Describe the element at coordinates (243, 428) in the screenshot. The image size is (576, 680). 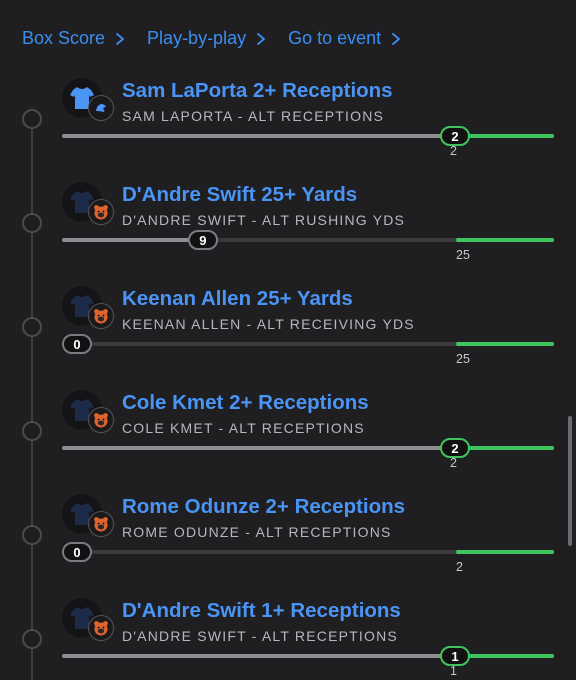
I see `leg-subtitle: COLE KMET - ALT RECEPTIONS` at that location.